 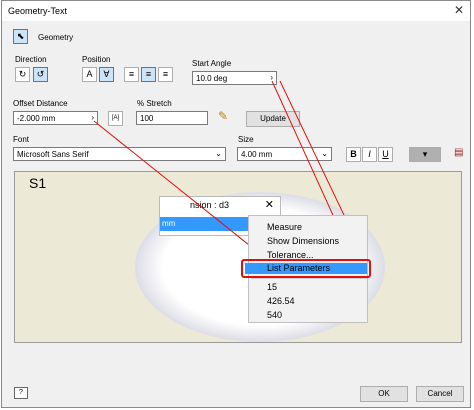 I want to click on menu-item-measure: Measure, so click(x=284, y=227).